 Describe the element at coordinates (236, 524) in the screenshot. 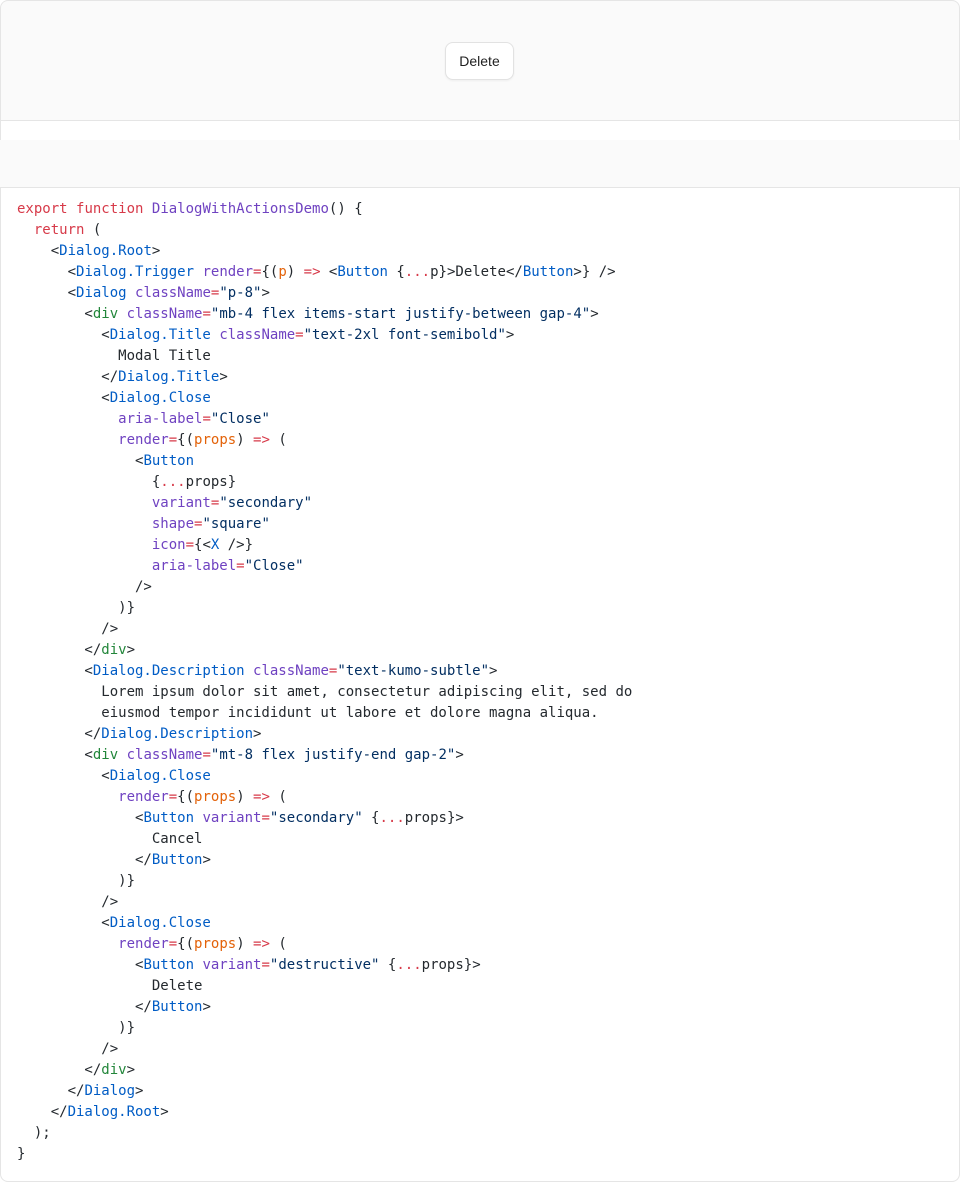

I see `code-token: "square"` at that location.